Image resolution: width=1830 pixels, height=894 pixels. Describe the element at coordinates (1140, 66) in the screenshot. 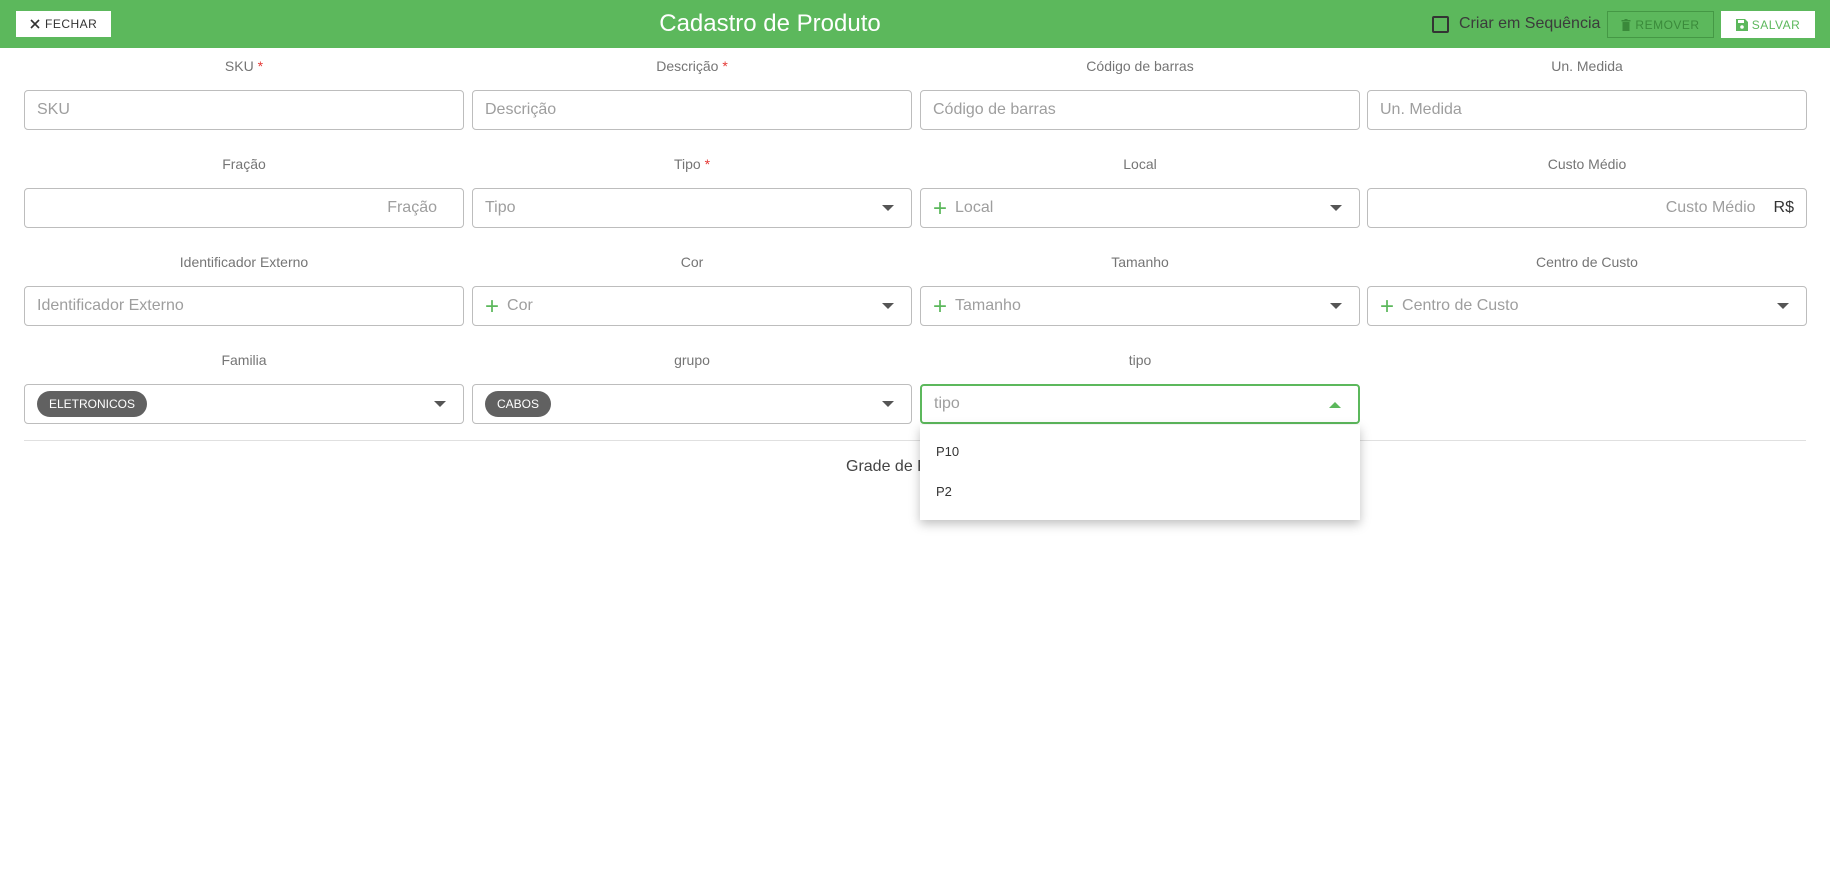

I see `codigo-barras-label: Código de barras` at that location.